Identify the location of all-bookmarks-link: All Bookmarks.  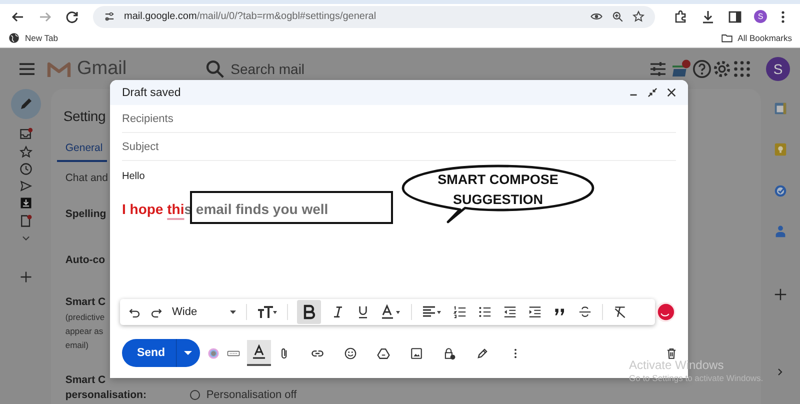
(756, 38).